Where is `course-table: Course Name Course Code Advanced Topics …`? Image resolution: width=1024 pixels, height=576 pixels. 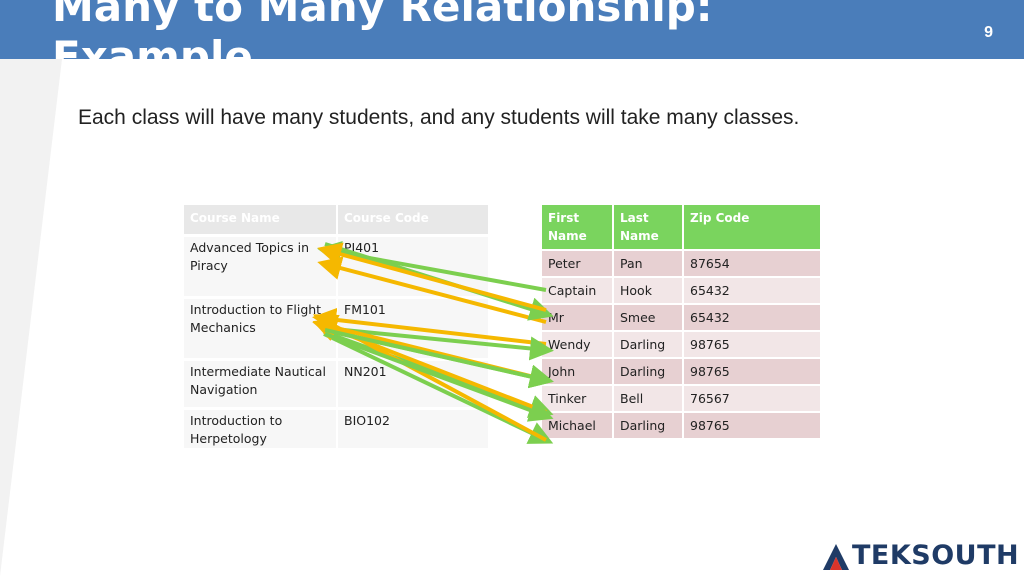 course-table: Course Name Course Code Advanced Topics … is located at coordinates (336, 326).